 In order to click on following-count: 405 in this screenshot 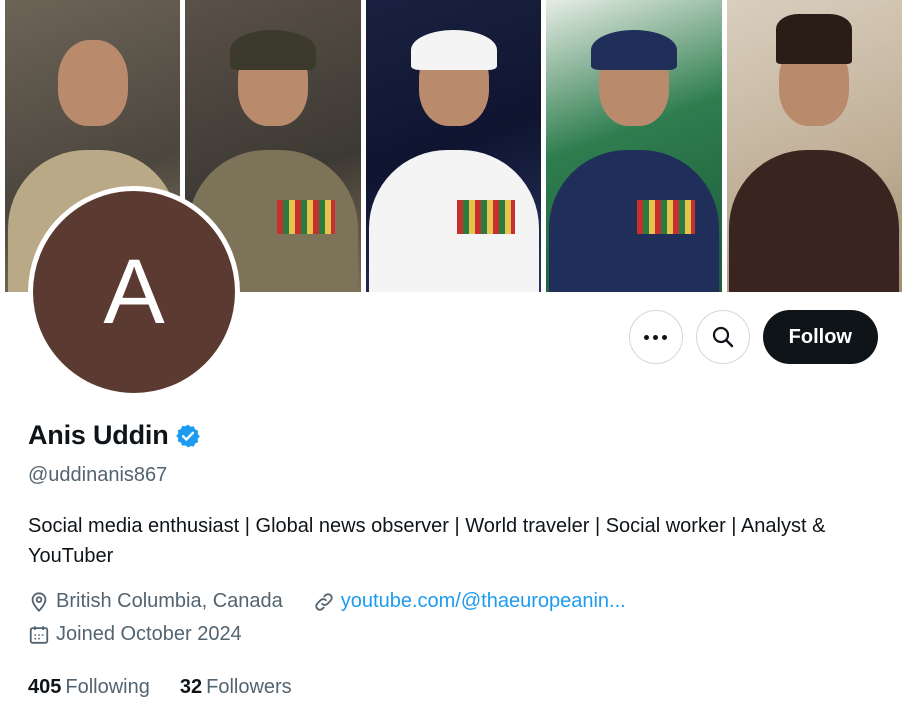, I will do `click(45, 687)`.